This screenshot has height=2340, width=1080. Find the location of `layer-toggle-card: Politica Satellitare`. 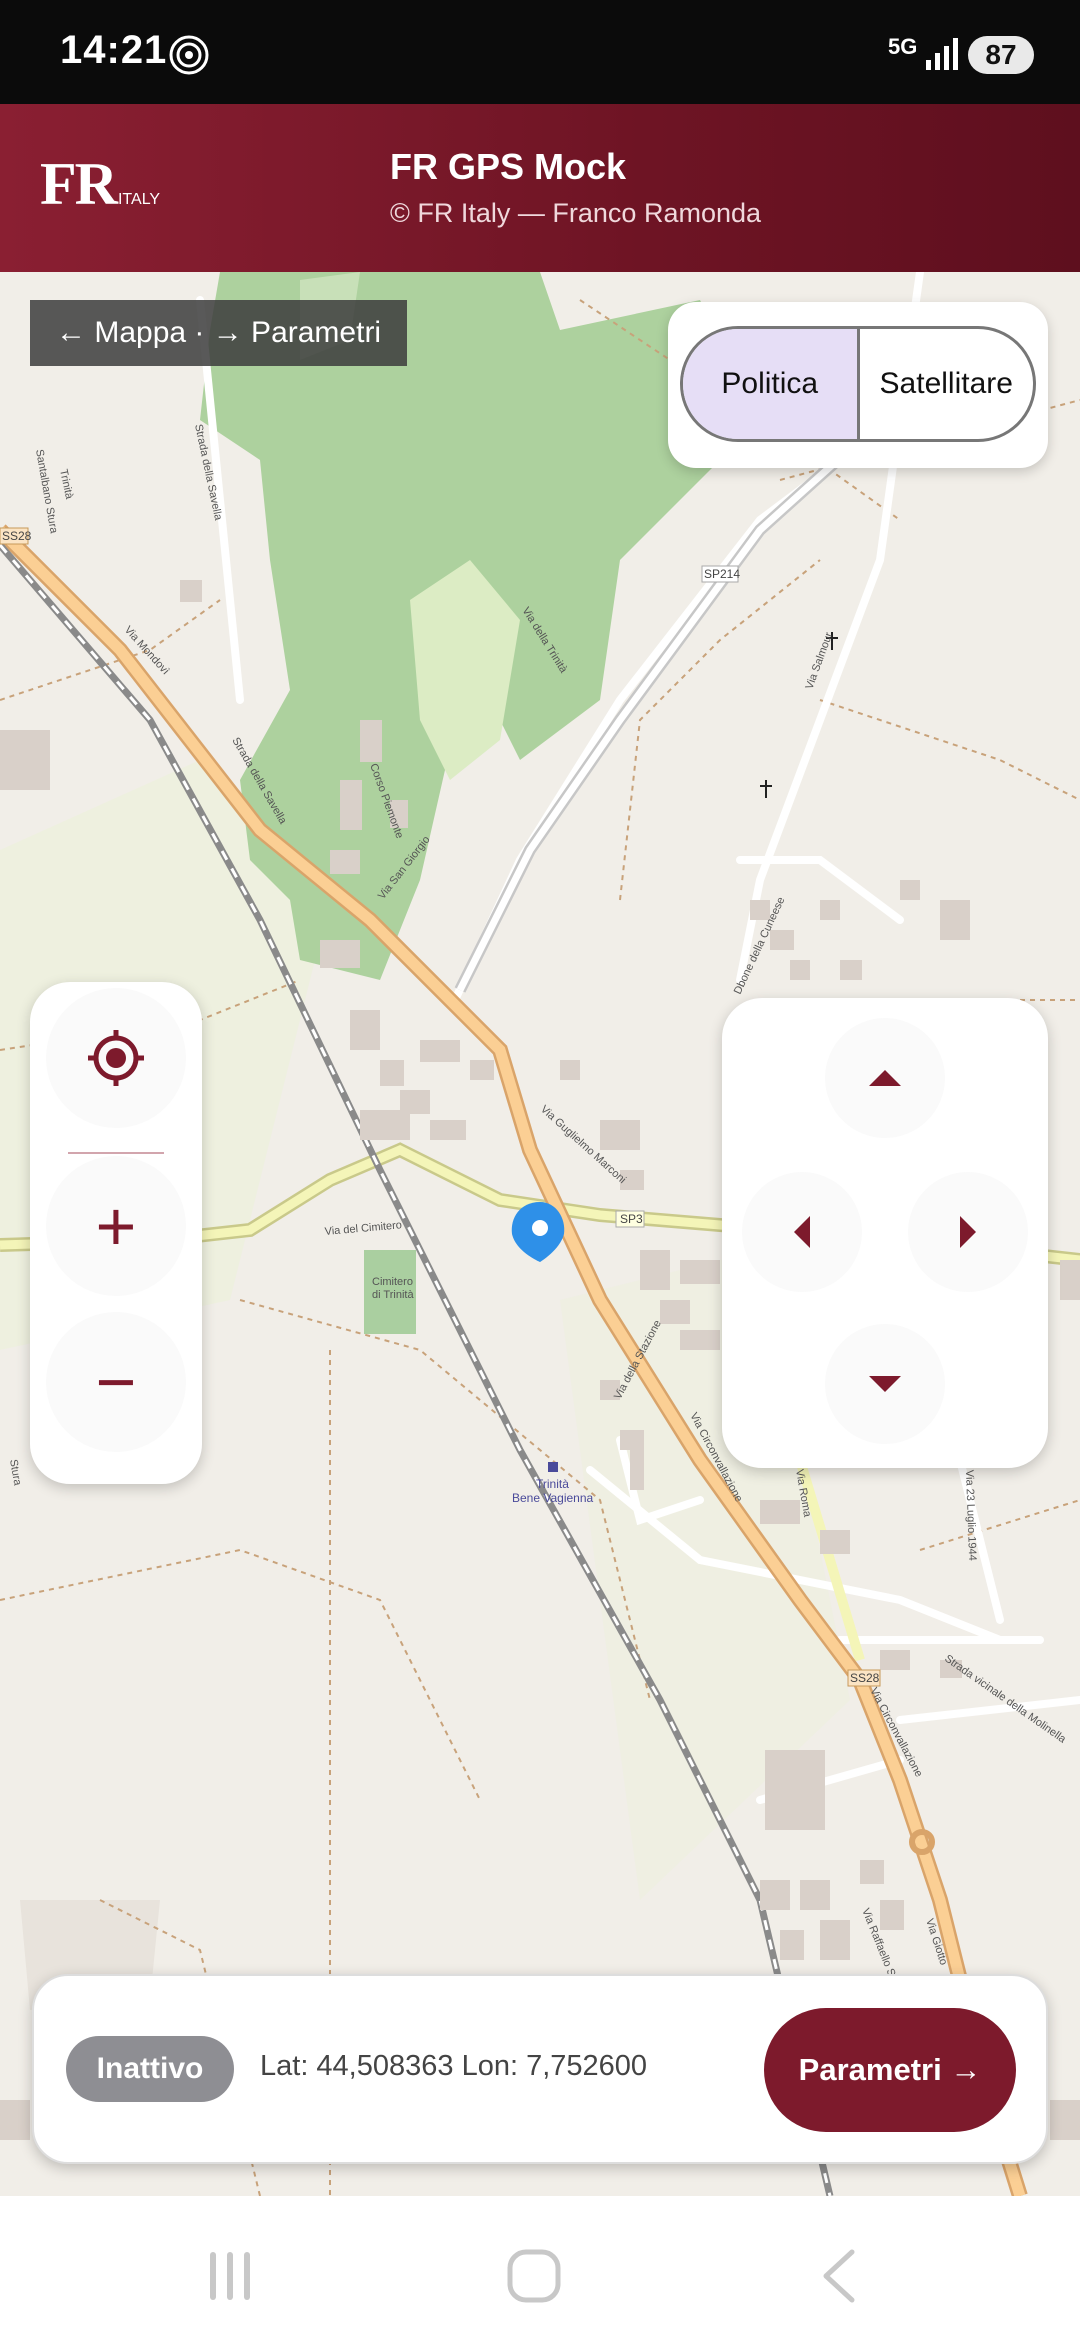

layer-toggle-card: Politica Satellitare is located at coordinates (858, 385).